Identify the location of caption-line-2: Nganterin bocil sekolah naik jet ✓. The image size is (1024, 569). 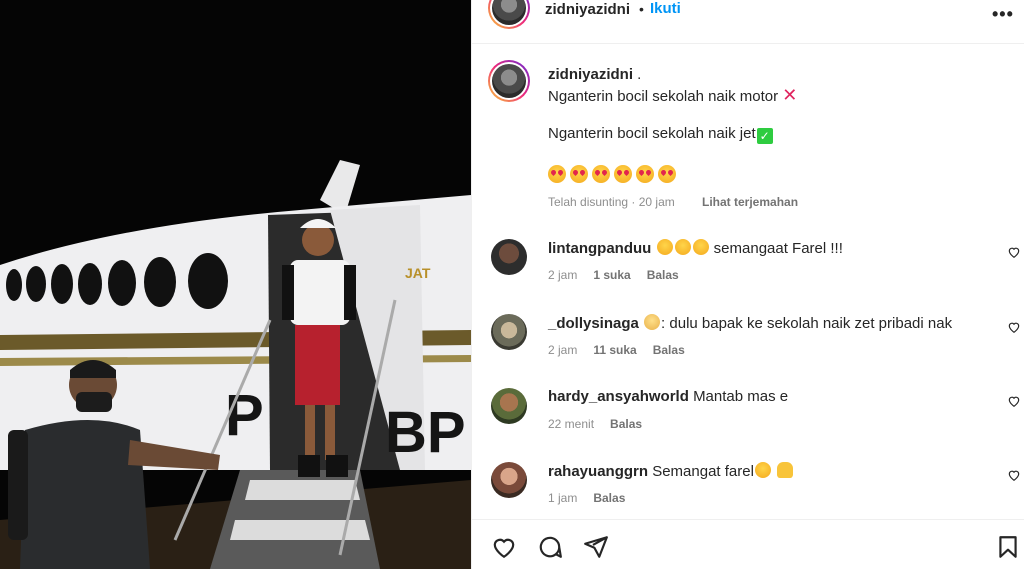
(660, 134).